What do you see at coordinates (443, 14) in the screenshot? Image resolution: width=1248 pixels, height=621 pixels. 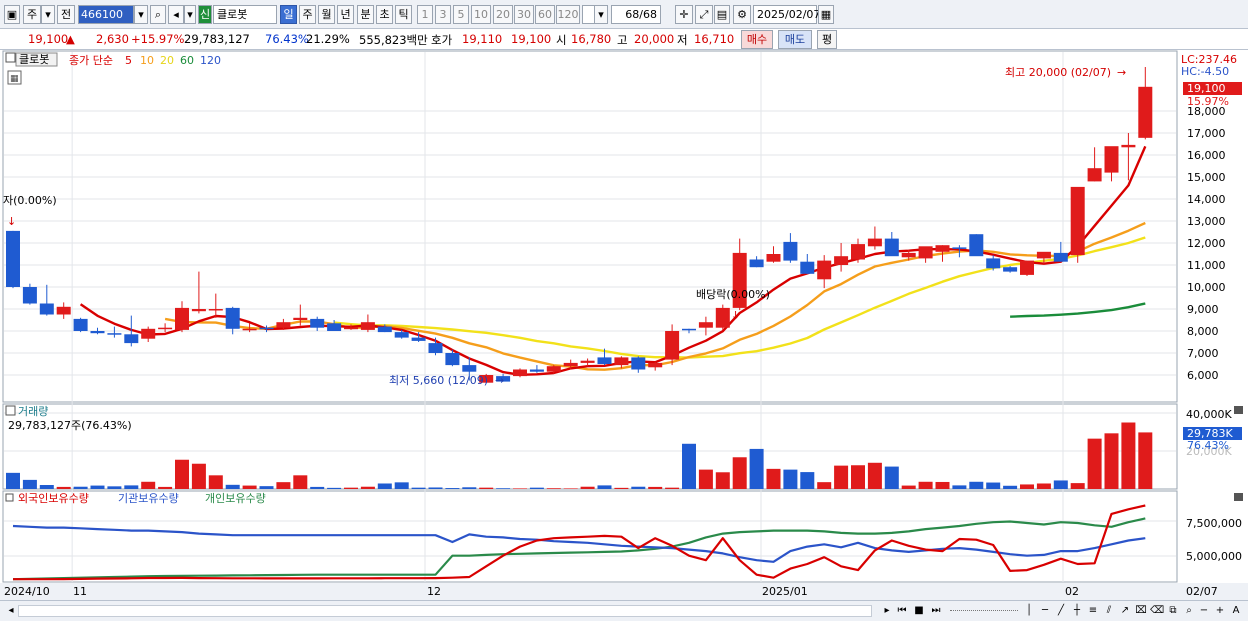 I see `interval-3: 3` at bounding box center [443, 14].